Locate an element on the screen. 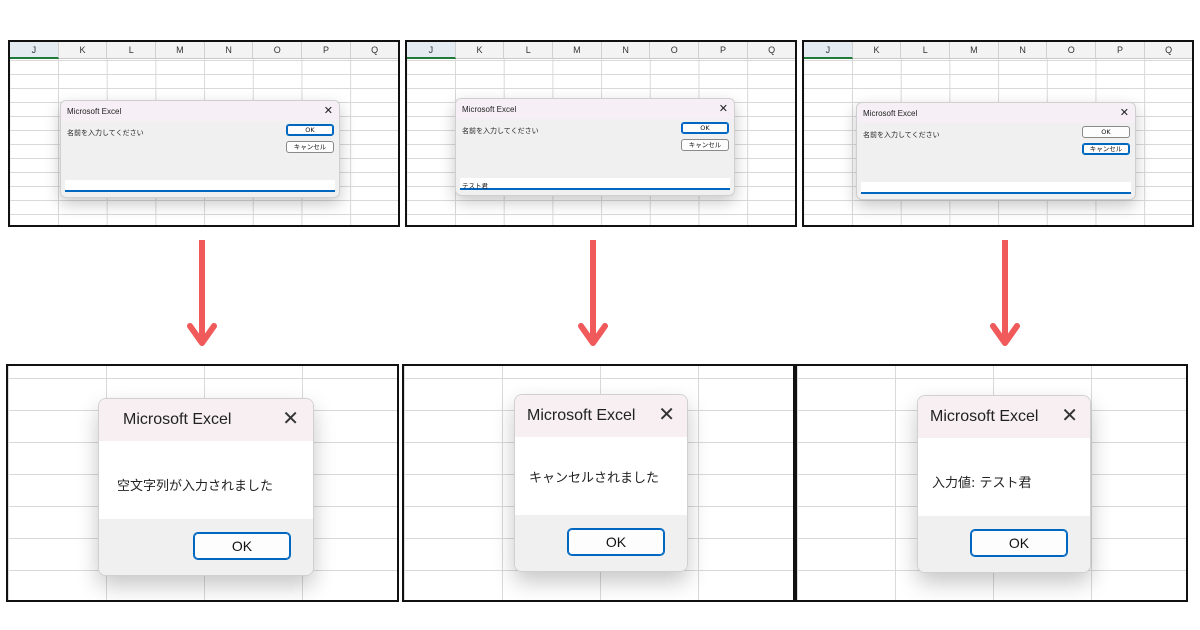 The height and width of the screenshot is (630, 1200). message-text: 入力値: テスト君 is located at coordinates (982, 483).